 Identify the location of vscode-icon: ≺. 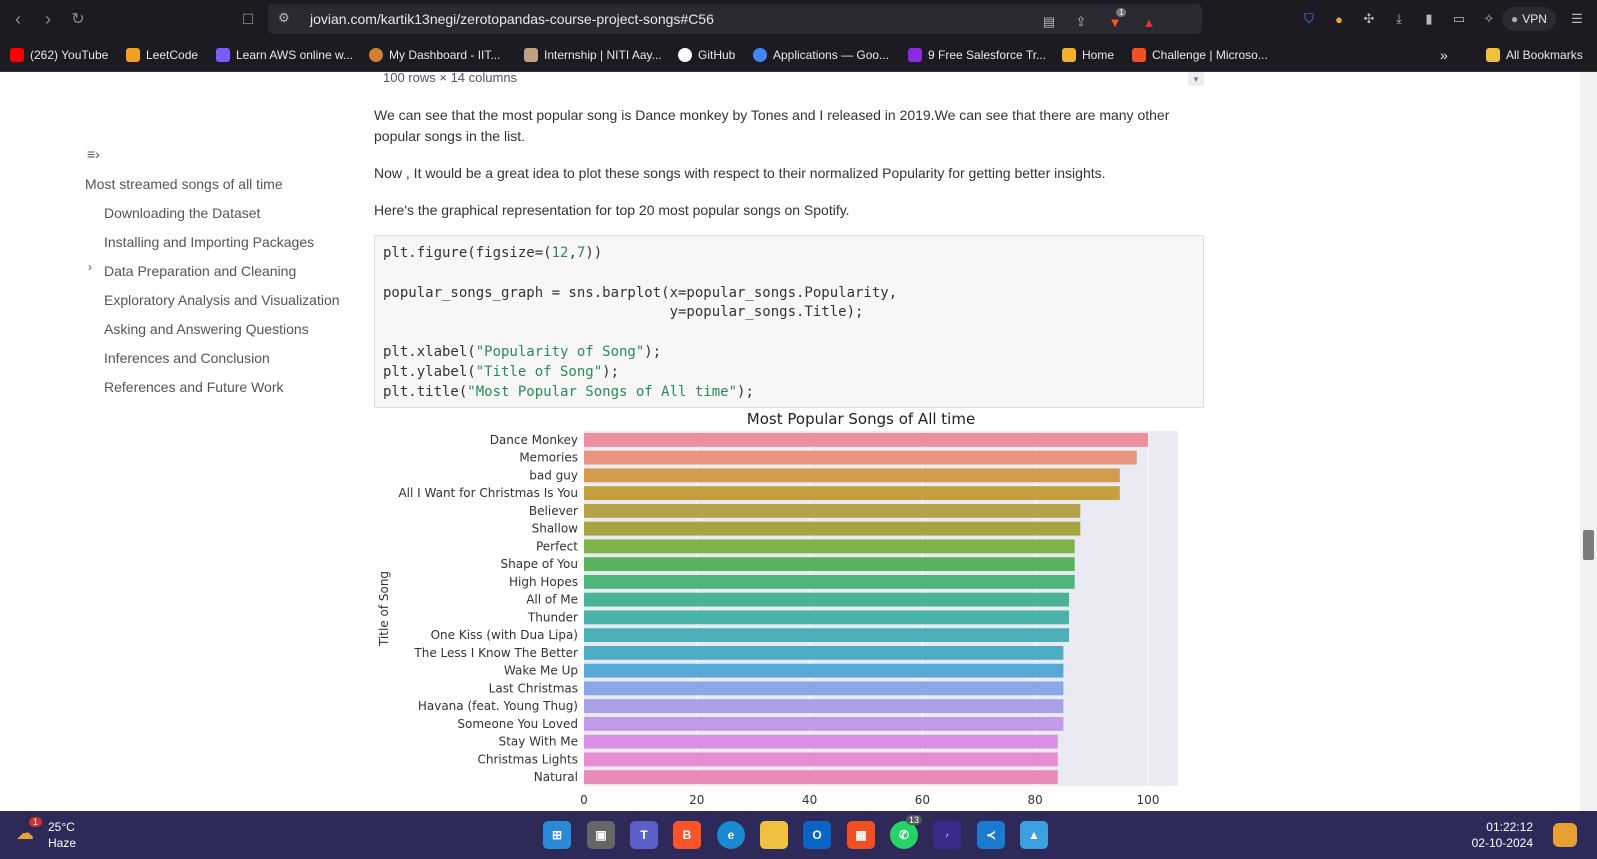
(991, 835).